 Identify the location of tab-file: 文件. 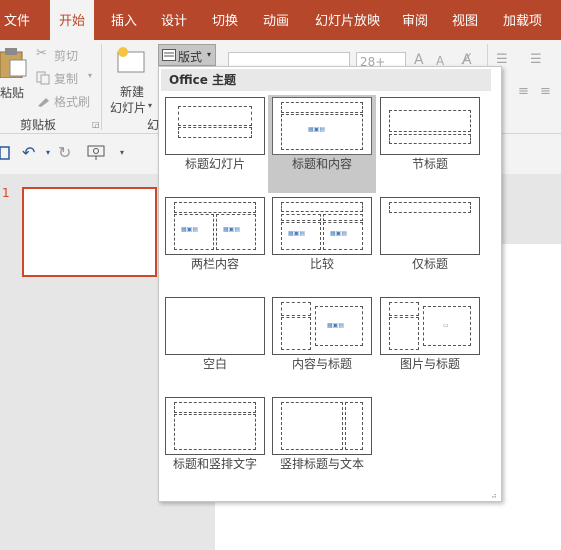
(17, 20).